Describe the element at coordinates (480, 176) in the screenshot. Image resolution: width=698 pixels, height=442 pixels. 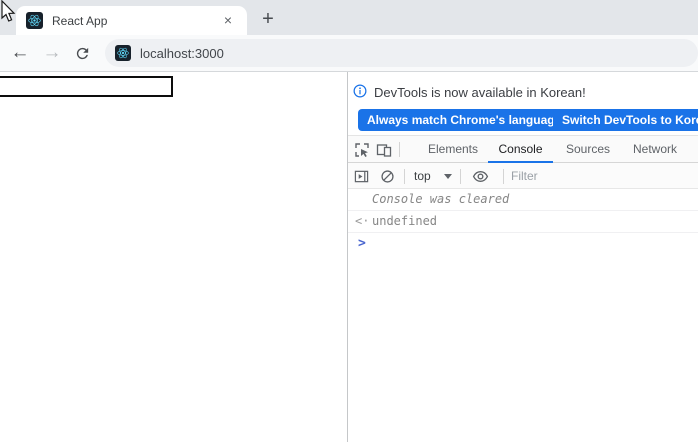
I see `live-expression-eye-icon` at that location.